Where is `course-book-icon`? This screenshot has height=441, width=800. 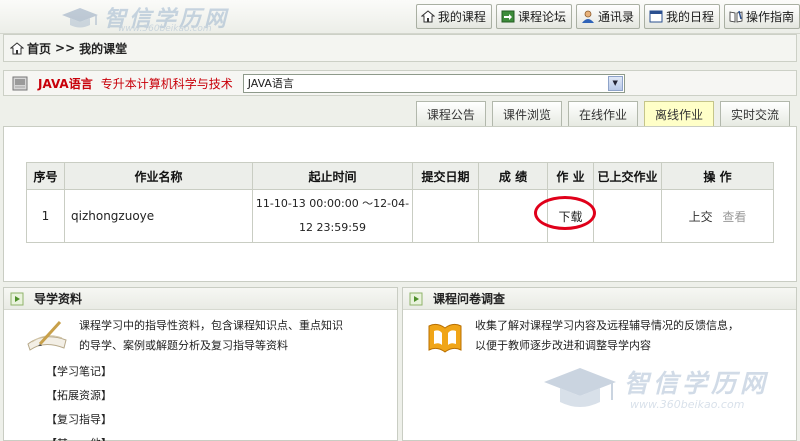 course-book-icon is located at coordinates (20, 83).